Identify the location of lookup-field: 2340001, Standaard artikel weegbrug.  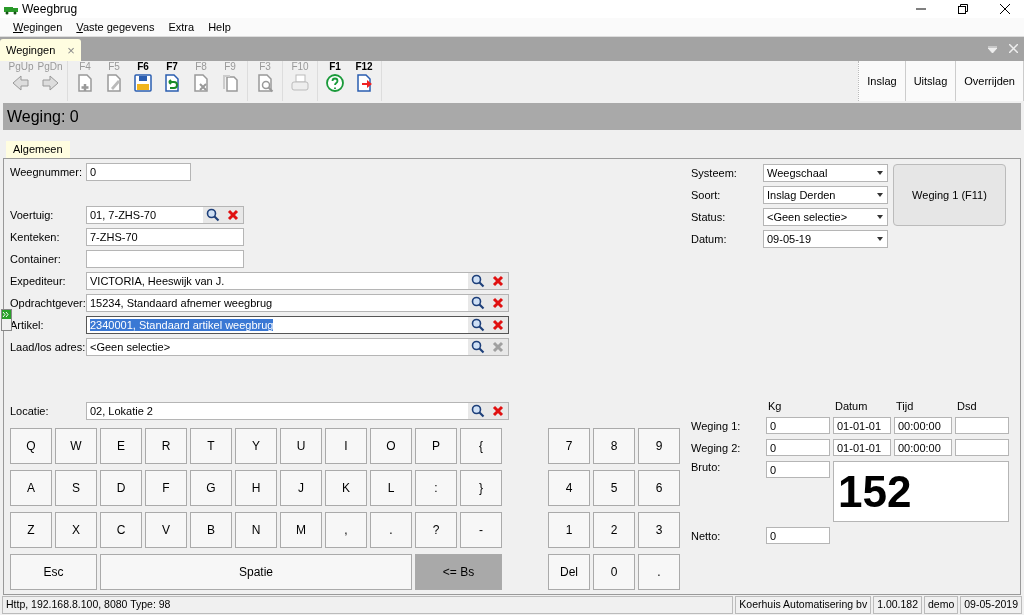
(297, 325).